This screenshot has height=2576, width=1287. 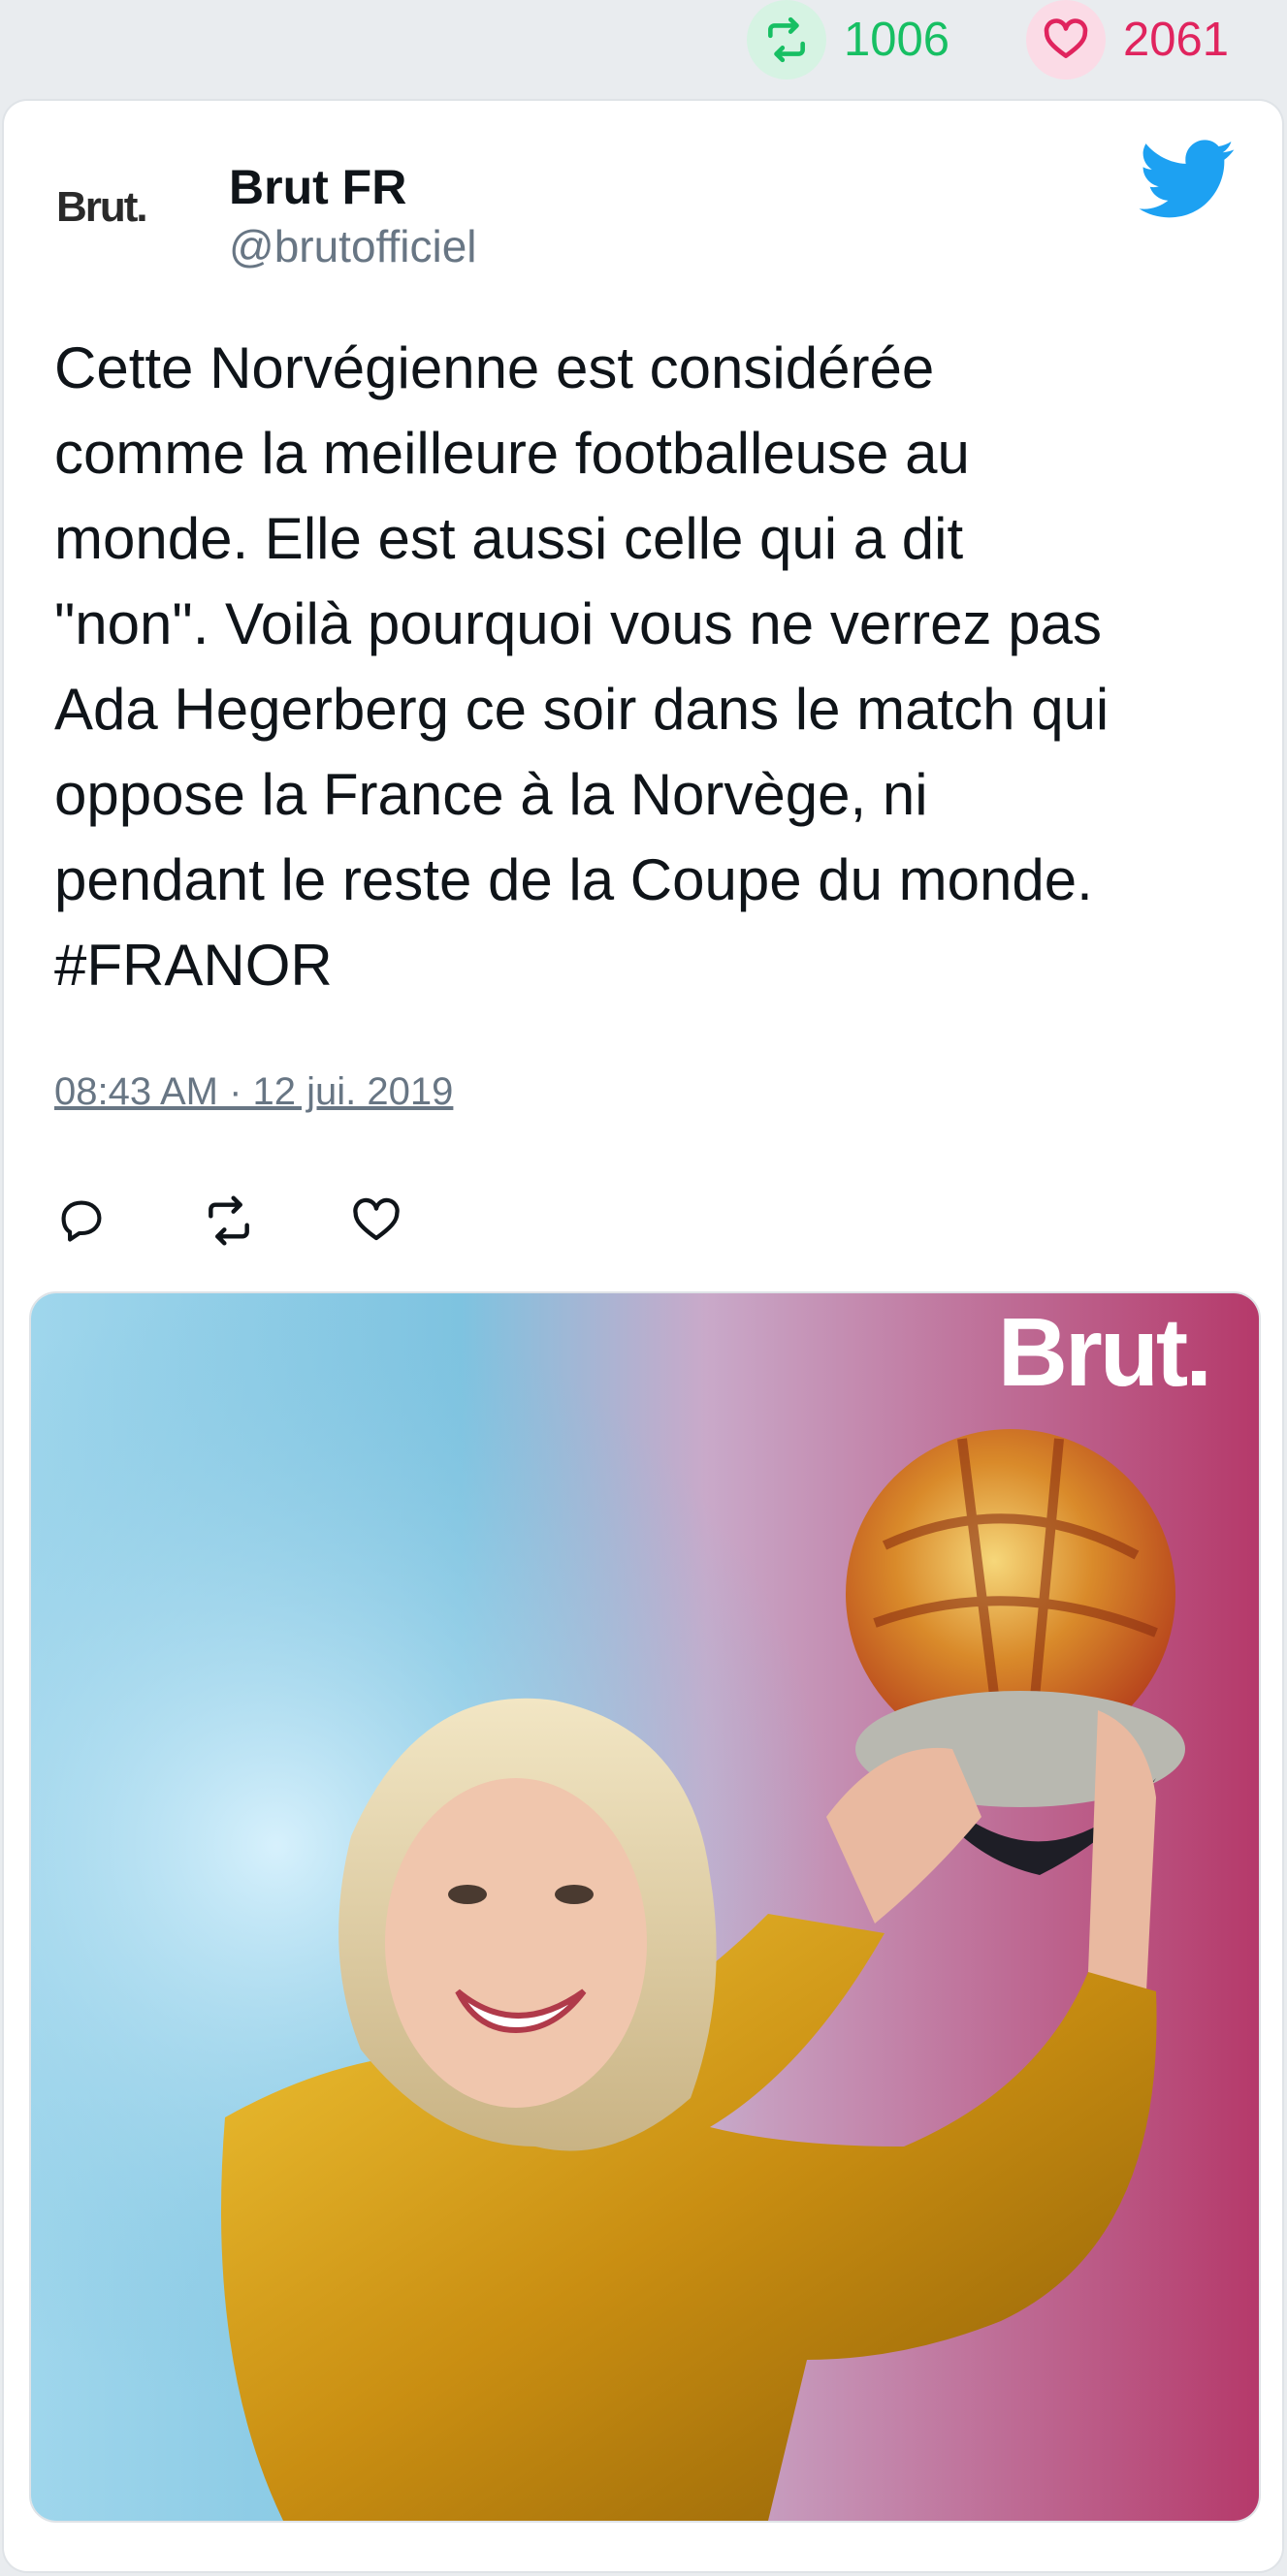 I want to click on avatar-logo-text: Brut., so click(x=102, y=207).